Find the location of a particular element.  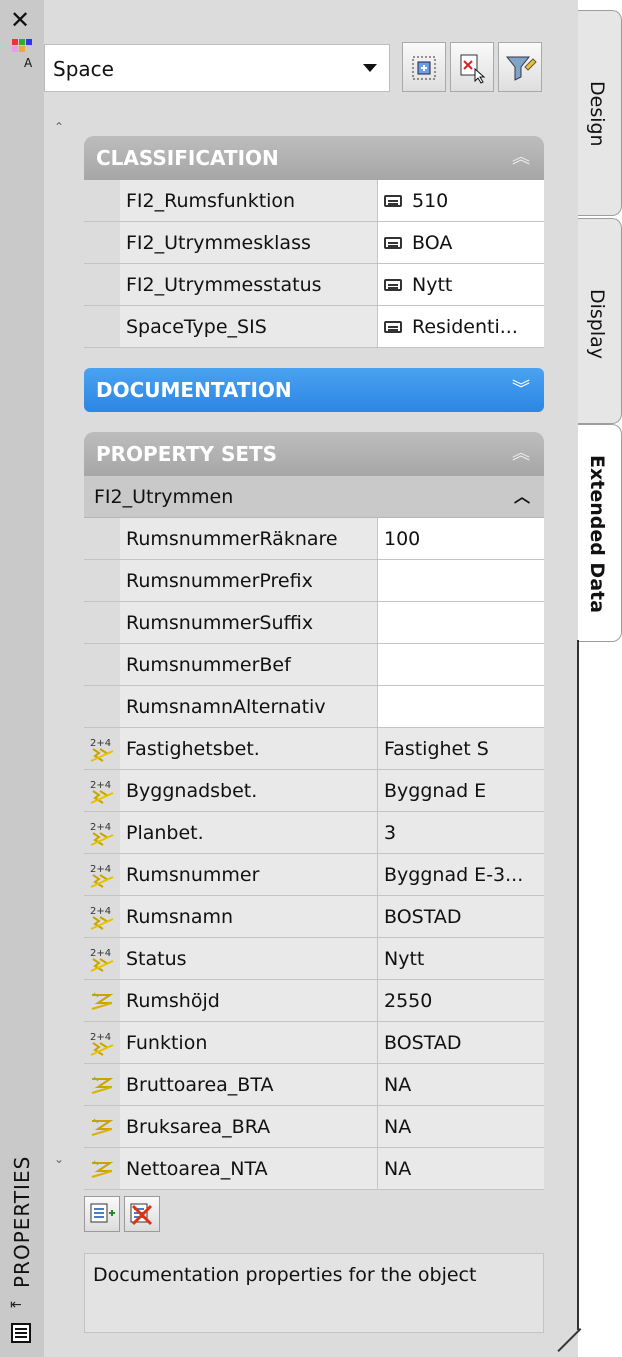

select-objects-button is located at coordinates (424, 67).